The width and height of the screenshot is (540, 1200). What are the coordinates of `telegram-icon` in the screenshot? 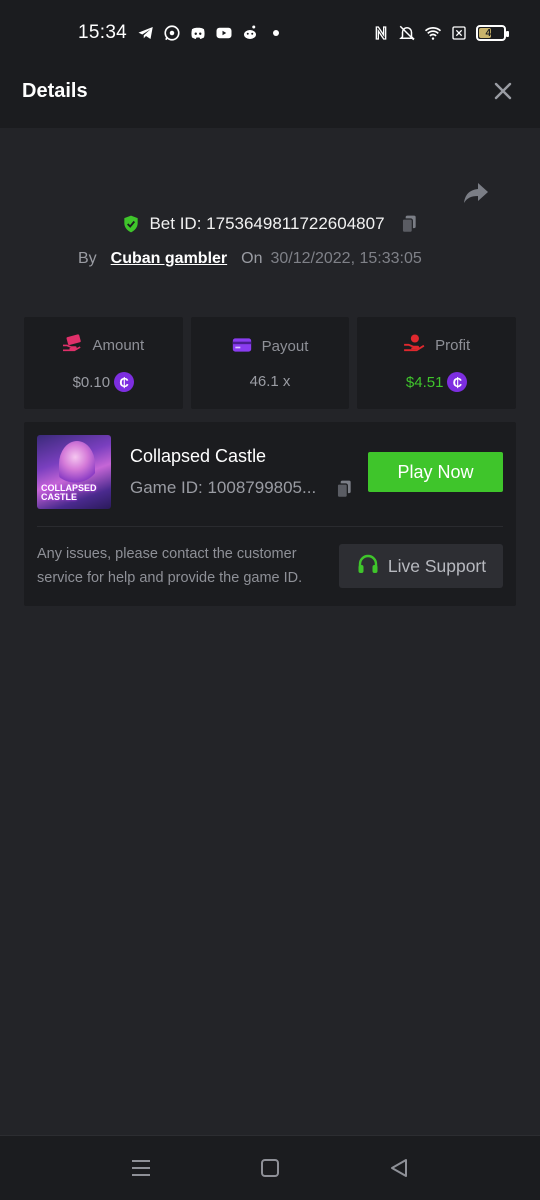 It's located at (146, 33).